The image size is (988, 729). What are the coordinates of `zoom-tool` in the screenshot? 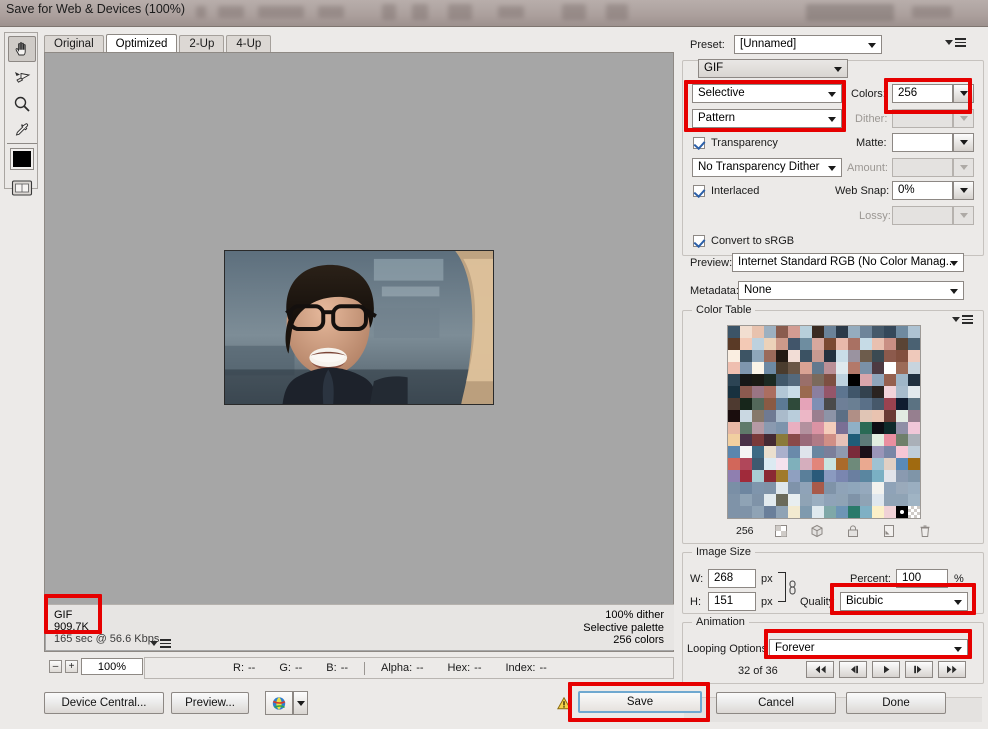 It's located at (22, 104).